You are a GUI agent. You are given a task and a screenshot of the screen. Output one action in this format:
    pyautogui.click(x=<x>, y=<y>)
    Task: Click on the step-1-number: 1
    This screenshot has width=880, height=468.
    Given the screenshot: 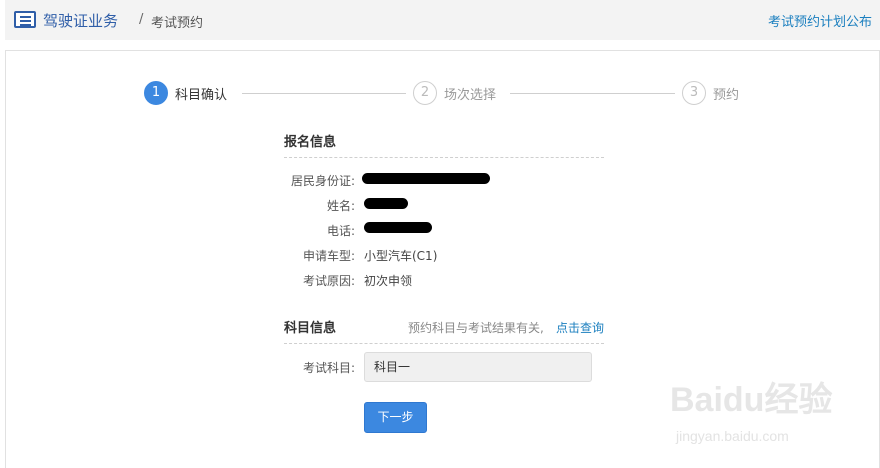 What is the action you would take?
    pyautogui.click(x=156, y=93)
    